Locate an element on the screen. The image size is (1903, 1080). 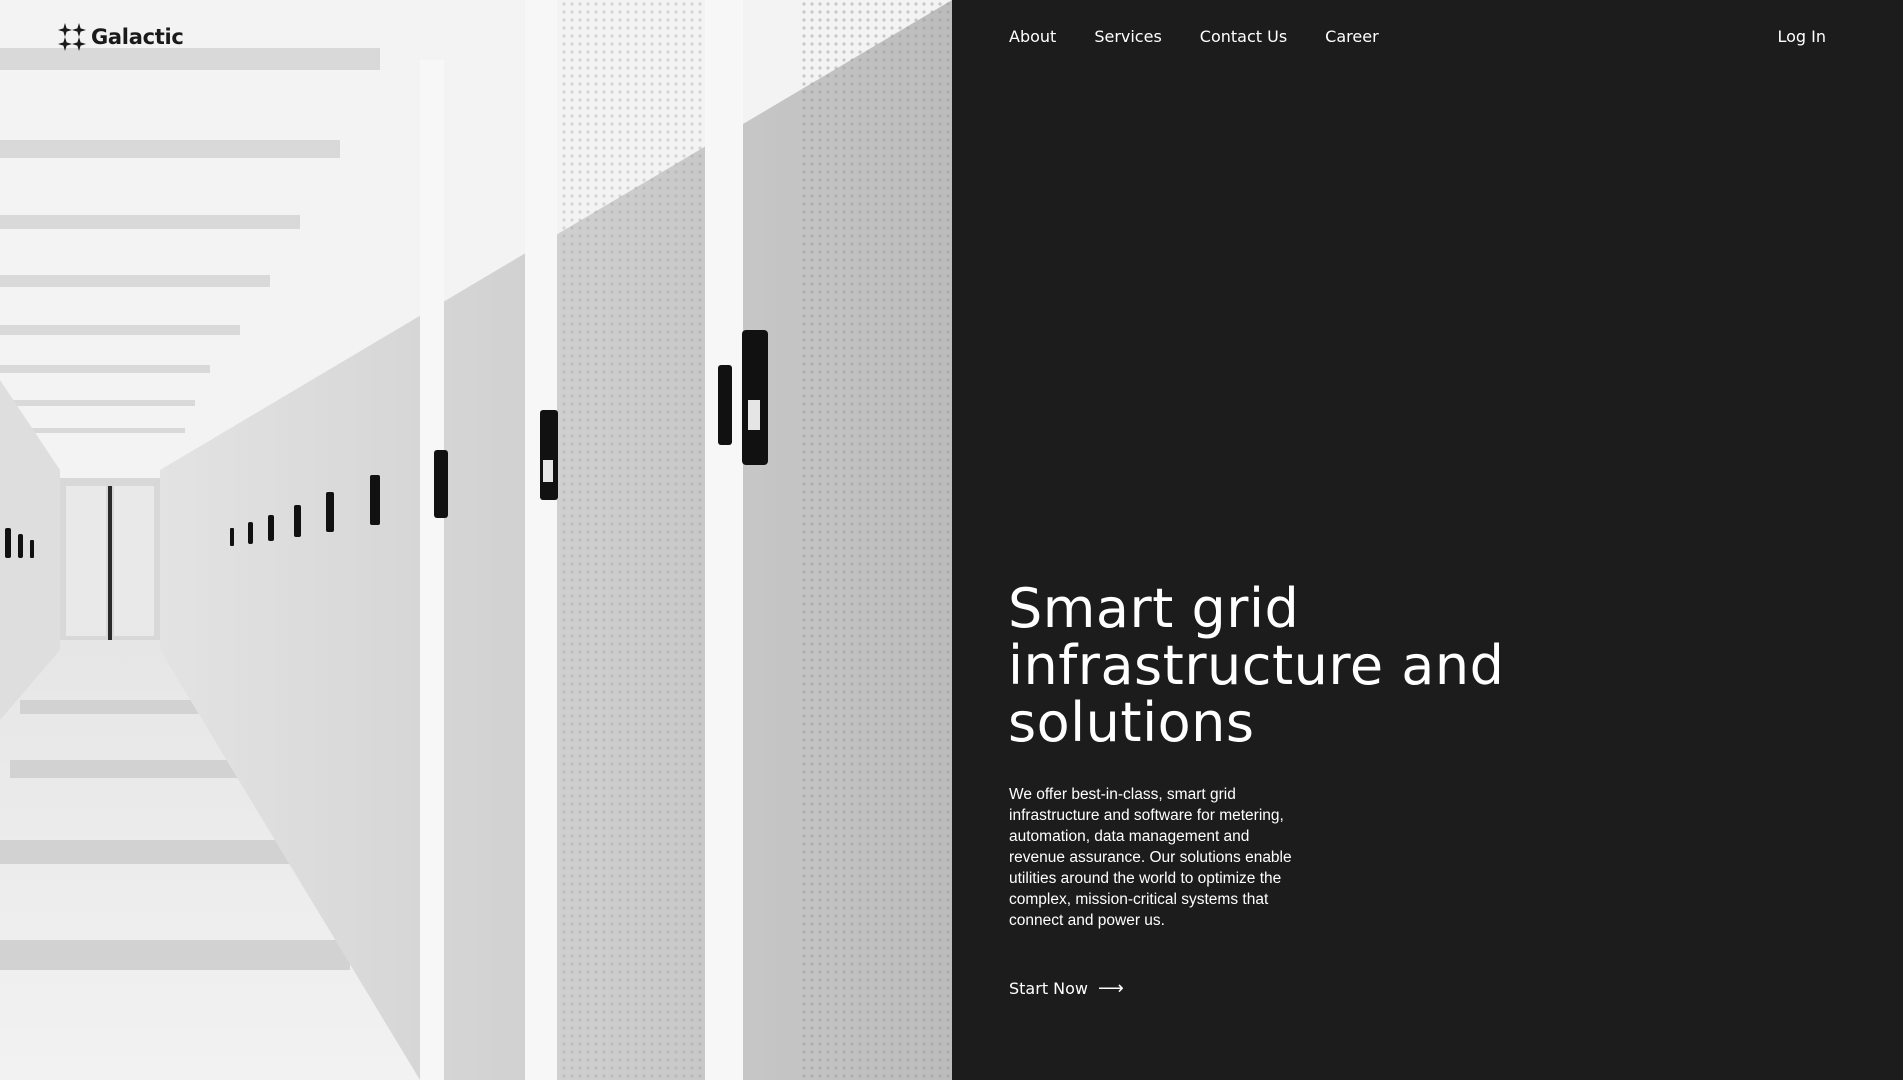
hero-headline-line-2: infrastructure and is located at coordinates (1256, 665).